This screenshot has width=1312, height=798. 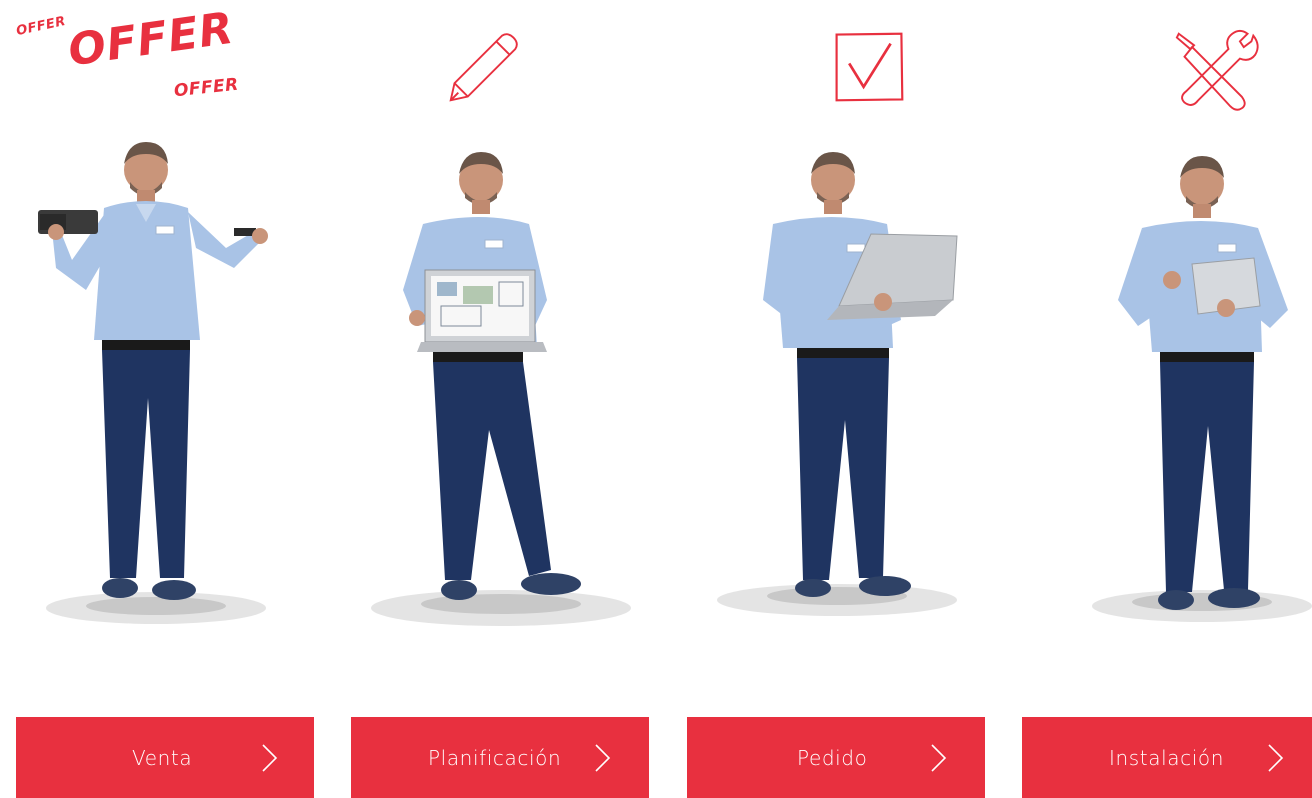 I want to click on wrench-screwdriver-icon, so click(x=1167, y=60).